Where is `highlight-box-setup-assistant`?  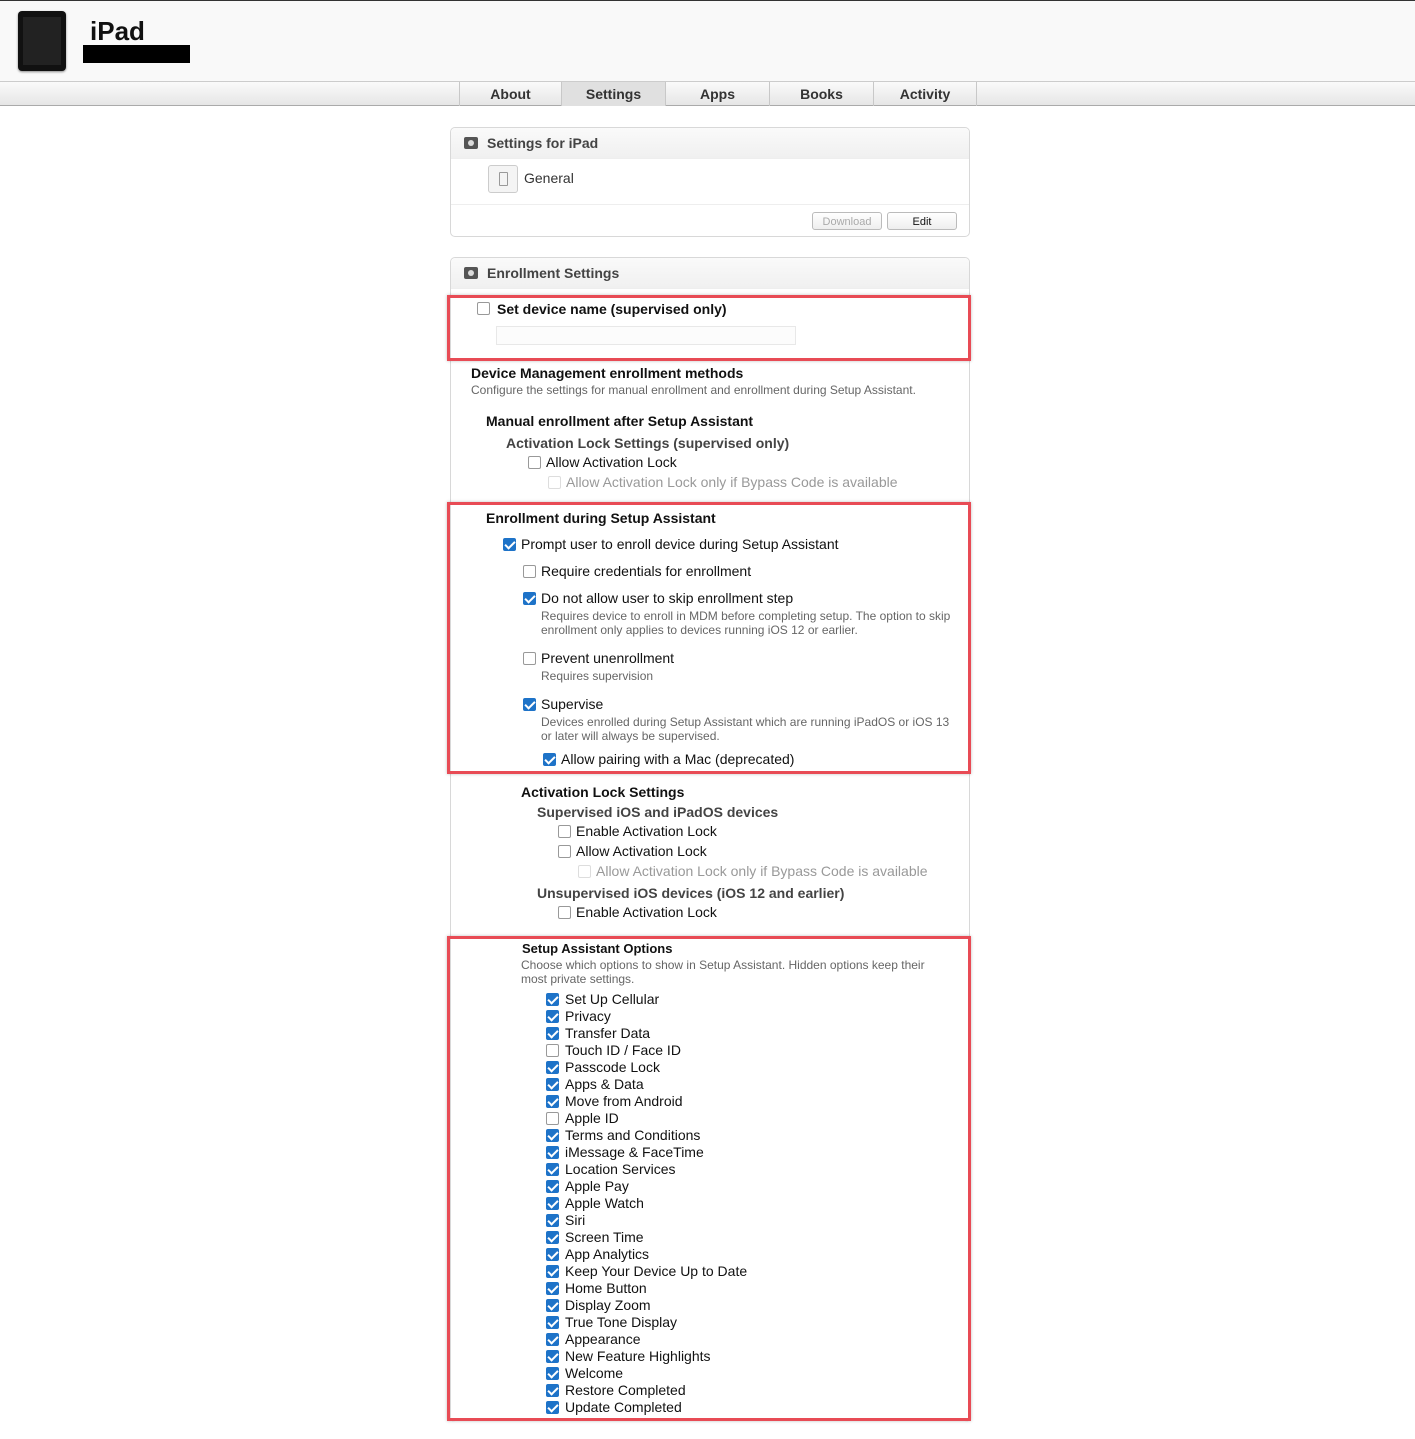
highlight-box-setup-assistant is located at coordinates (709, 1178).